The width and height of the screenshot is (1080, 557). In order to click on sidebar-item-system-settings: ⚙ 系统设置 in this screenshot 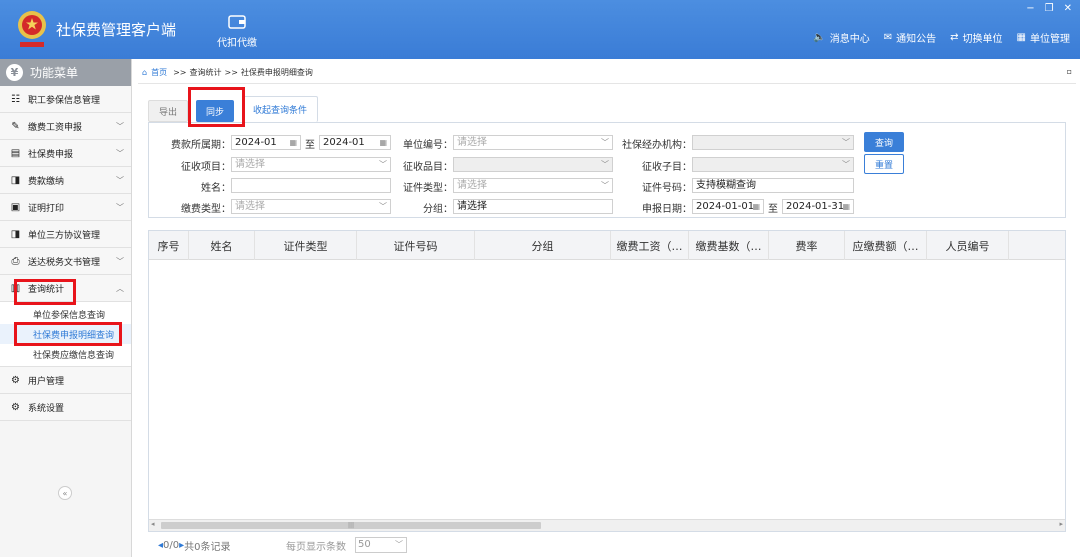, I will do `click(65, 407)`.